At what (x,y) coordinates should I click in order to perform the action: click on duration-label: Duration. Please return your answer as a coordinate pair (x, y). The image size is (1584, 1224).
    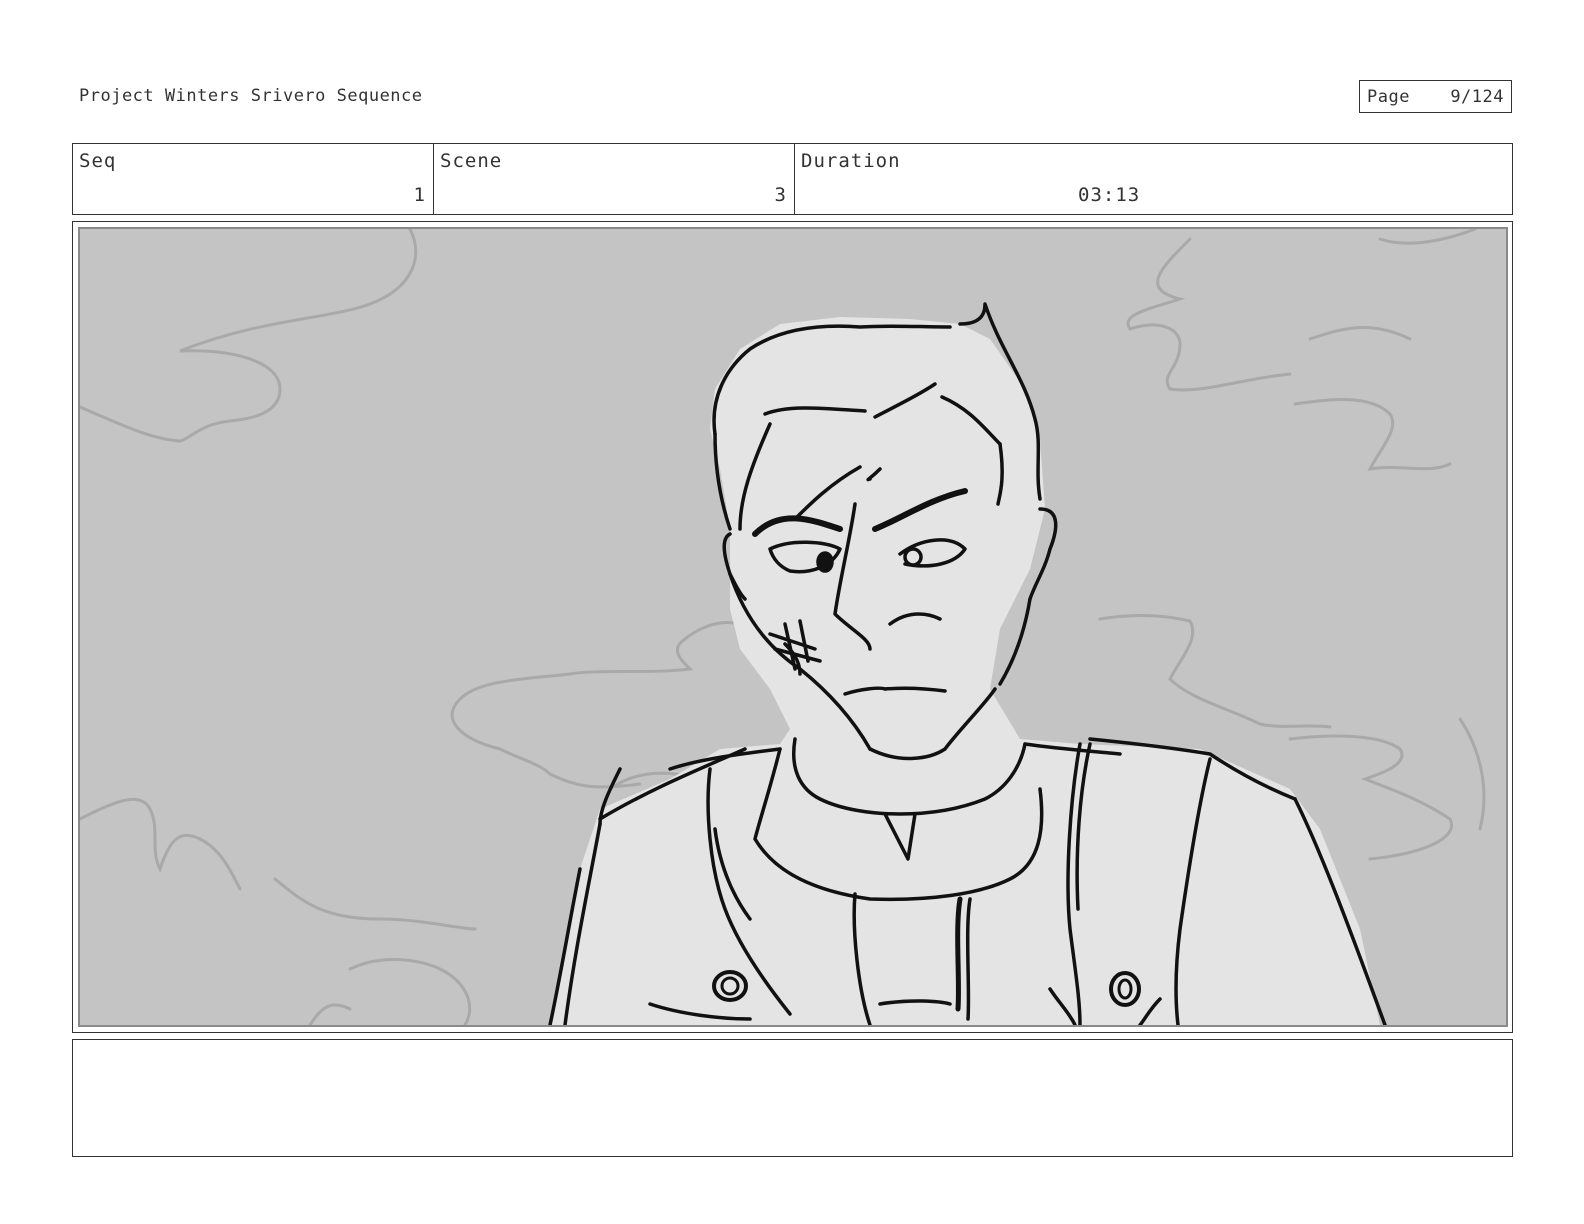
    Looking at the image, I should click on (851, 161).